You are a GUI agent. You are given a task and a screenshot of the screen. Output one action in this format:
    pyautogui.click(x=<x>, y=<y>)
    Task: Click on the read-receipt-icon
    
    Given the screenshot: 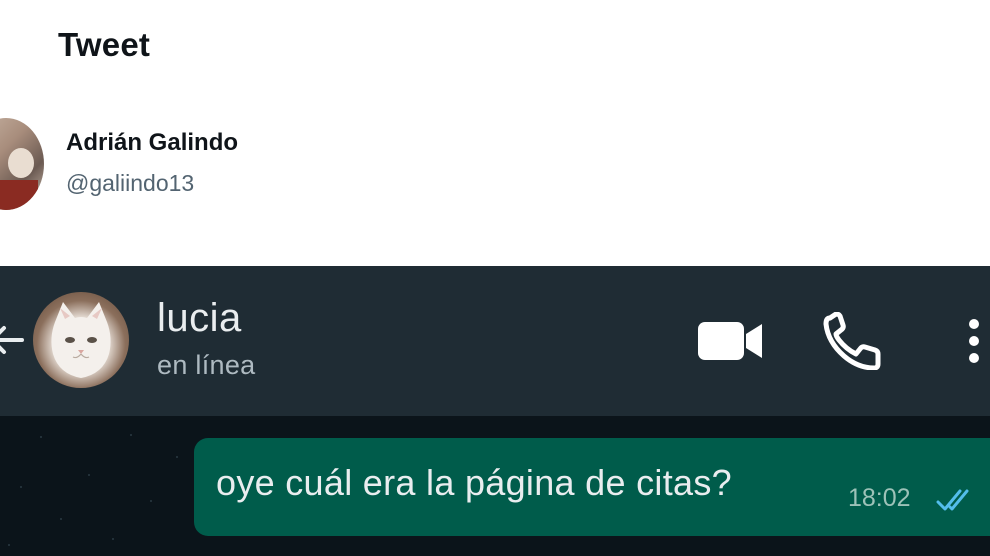 What is the action you would take?
    pyautogui.click(x=952, y=500)
    